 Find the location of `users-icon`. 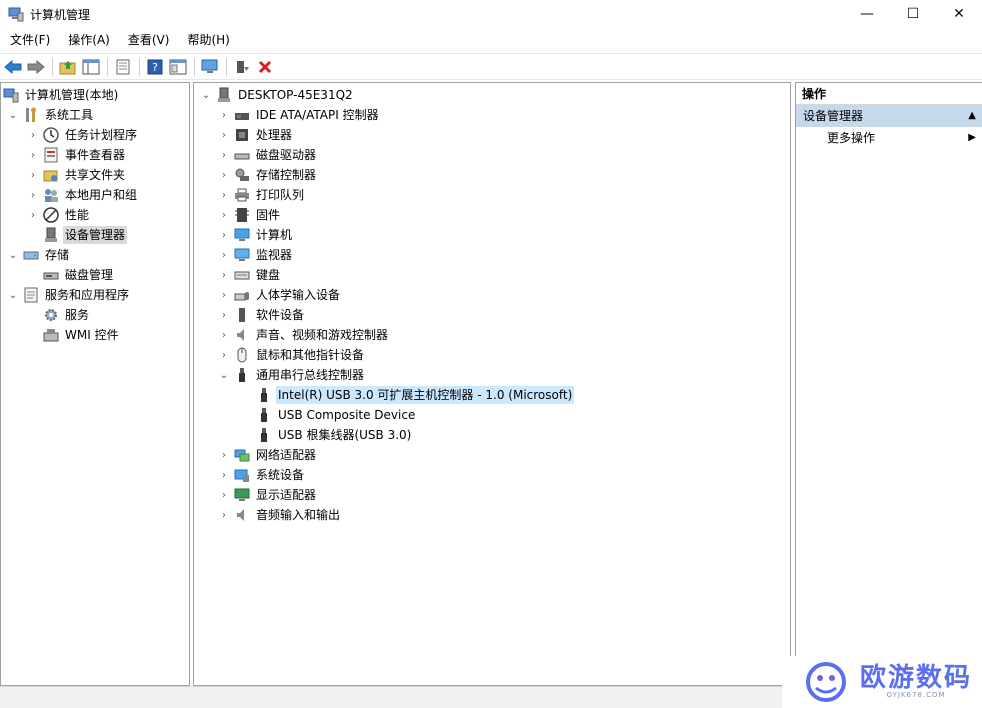

users-icon is located at coordinates (51, 195).